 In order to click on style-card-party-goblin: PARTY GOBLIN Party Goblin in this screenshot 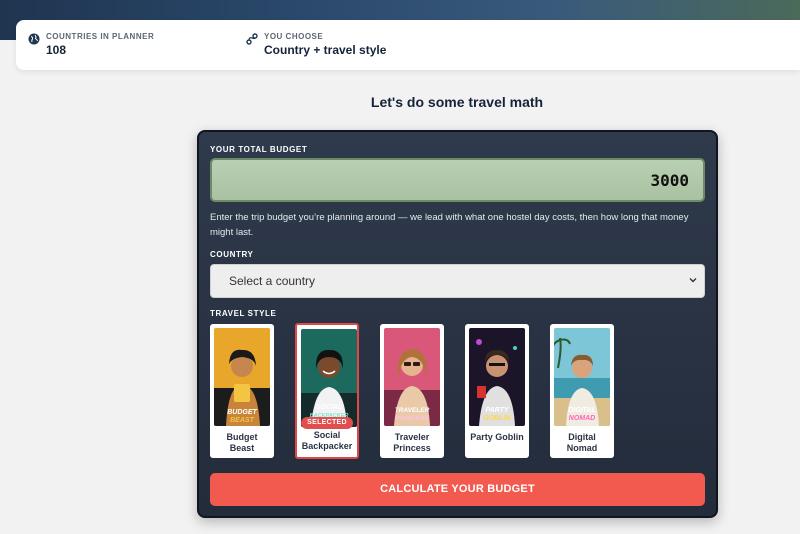, I will do `click(497, 391)`.